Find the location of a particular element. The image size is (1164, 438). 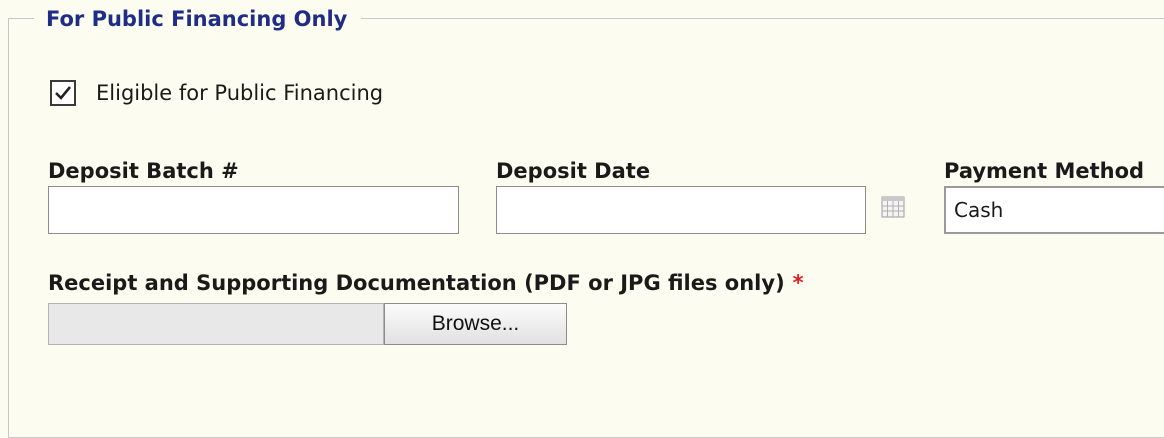

payment-method-select: Cash is located at coordinates (1054, 210).